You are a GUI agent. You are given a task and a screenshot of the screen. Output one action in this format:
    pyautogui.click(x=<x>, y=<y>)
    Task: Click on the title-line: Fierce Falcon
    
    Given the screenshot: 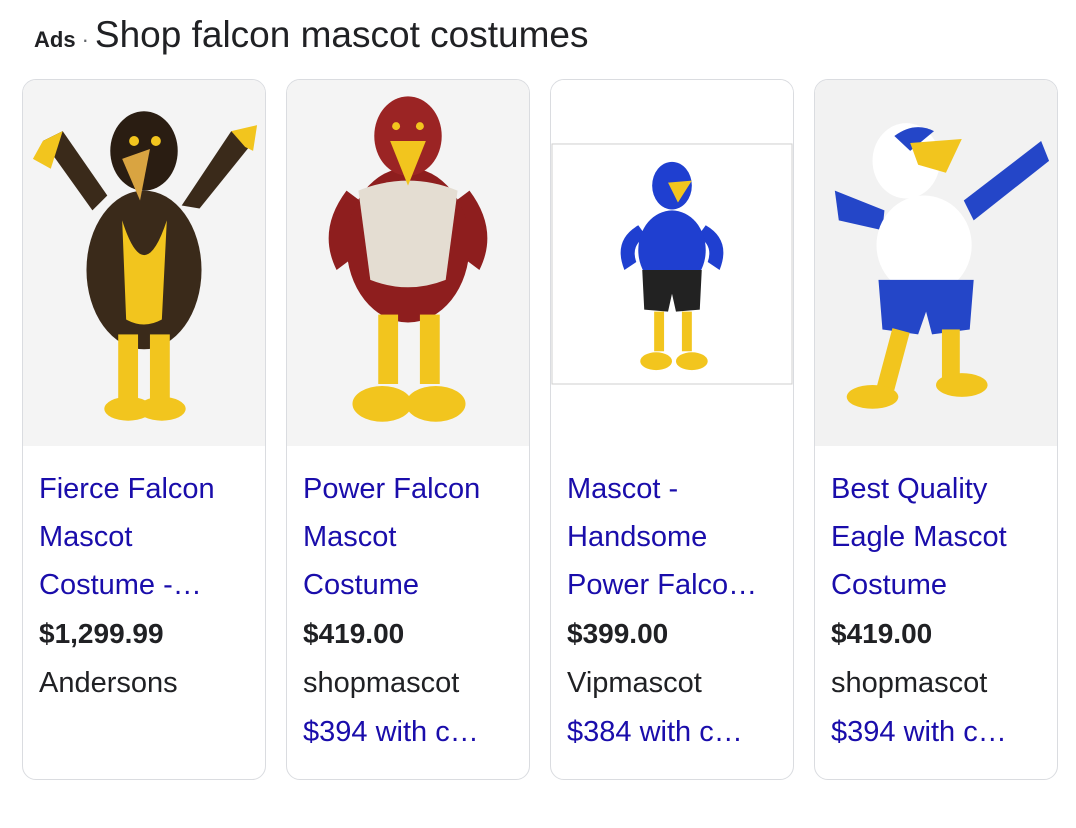 What is the action you would take?
    pyautogui.click(x=146, y=489)
    